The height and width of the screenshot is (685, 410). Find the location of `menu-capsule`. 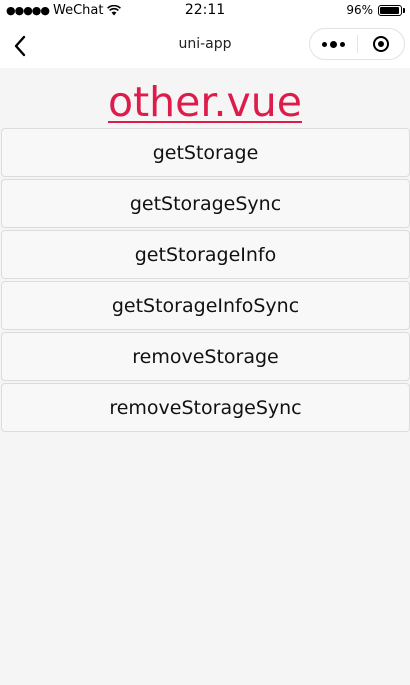

menu-capsule is located at coordinates (357, 44).